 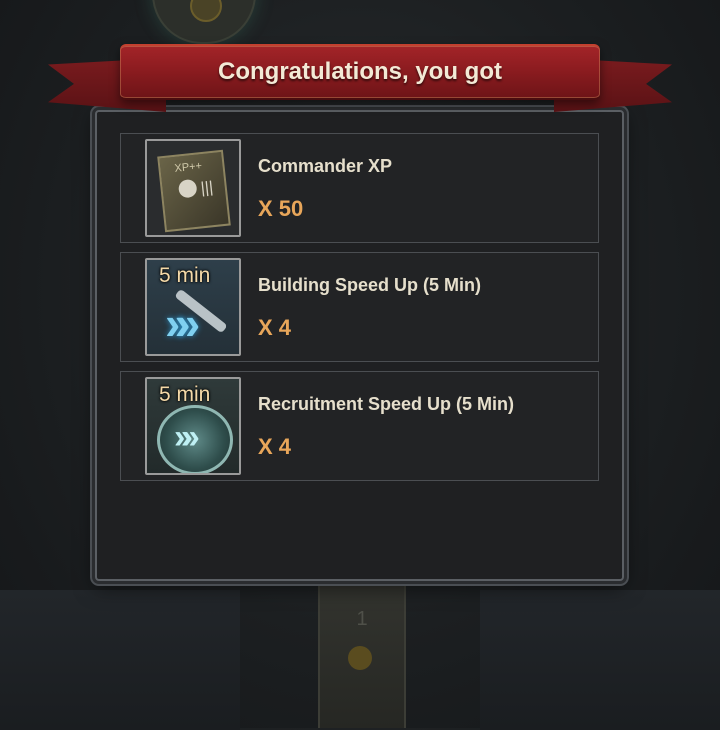 I want to click on reward-row-building-speedup: 5 min »» Building Speed Up (5 Min) X 4, so click(x=359, y=307).